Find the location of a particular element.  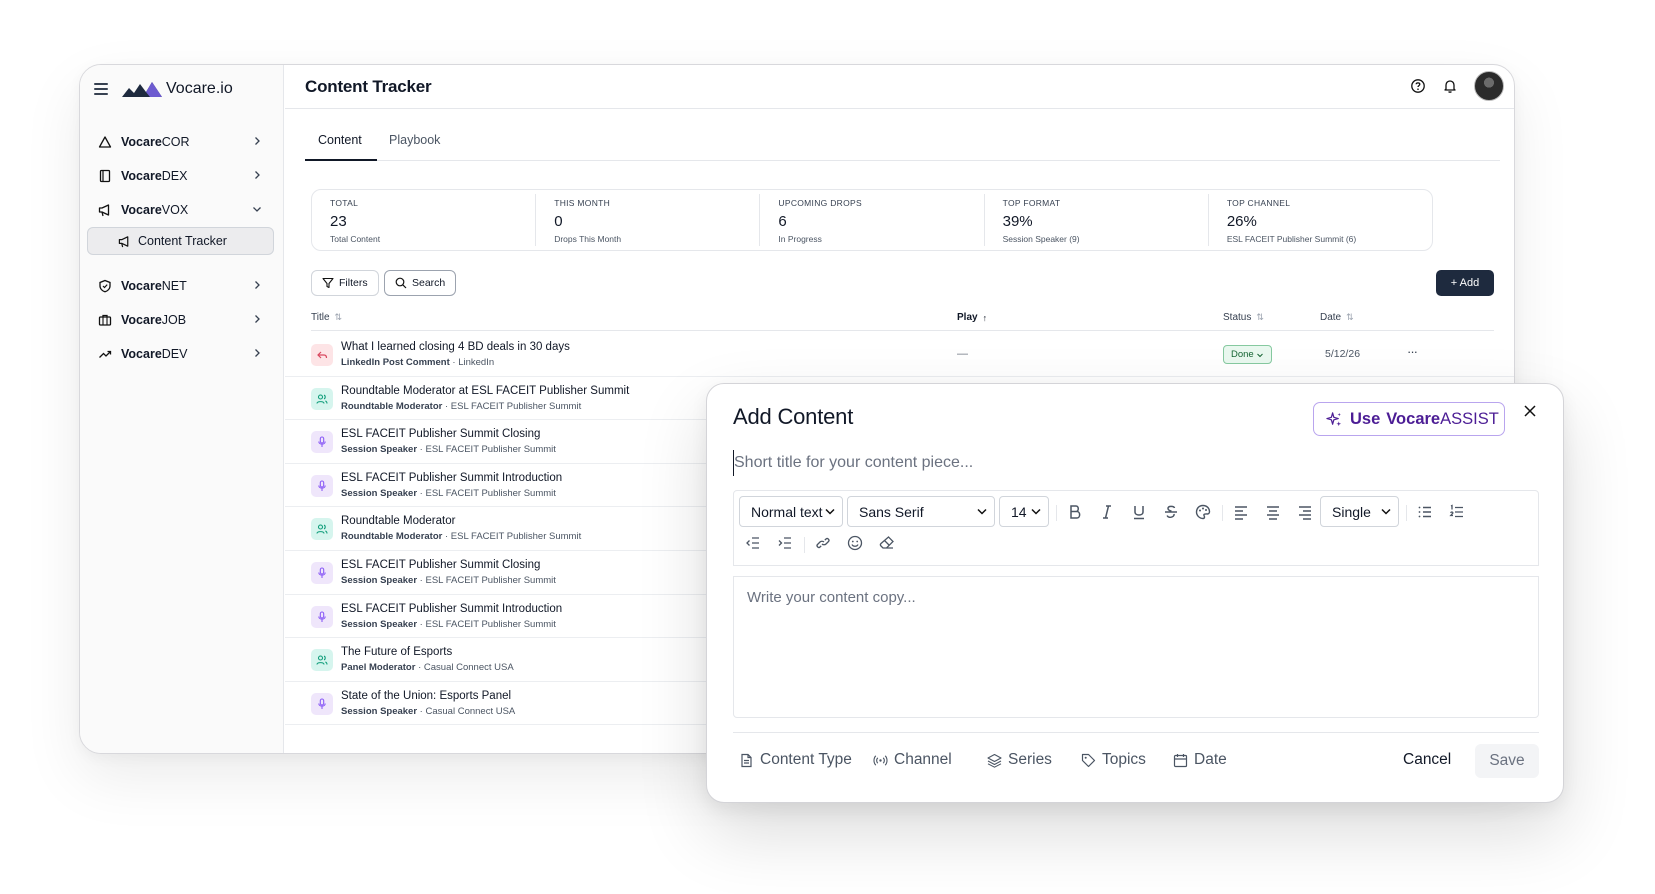

filters-label: Filters is located at coordinates (353, 283).